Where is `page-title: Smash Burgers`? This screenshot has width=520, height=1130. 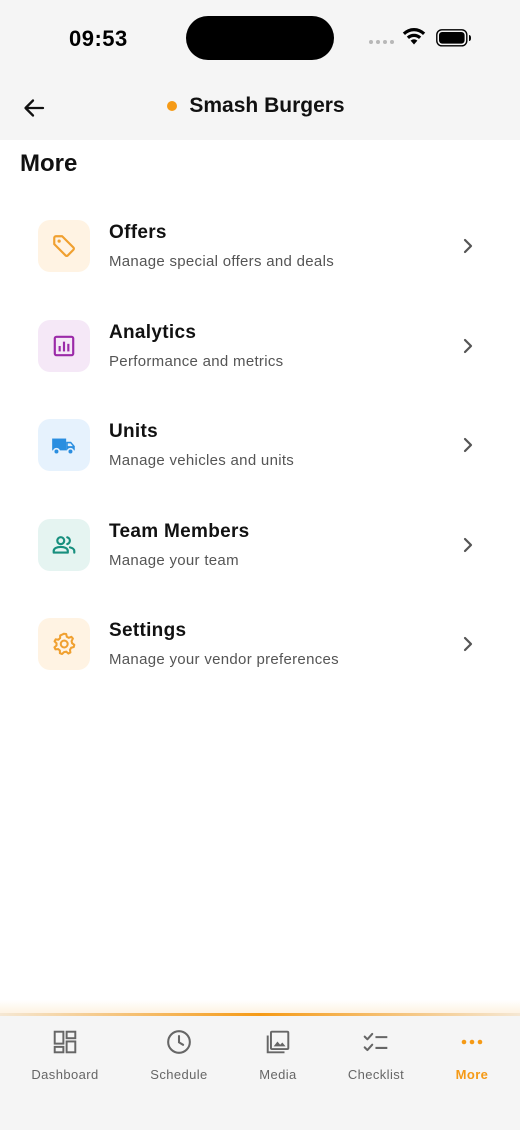 page-title: Smash Burgers is located at coordinates (267, 105).